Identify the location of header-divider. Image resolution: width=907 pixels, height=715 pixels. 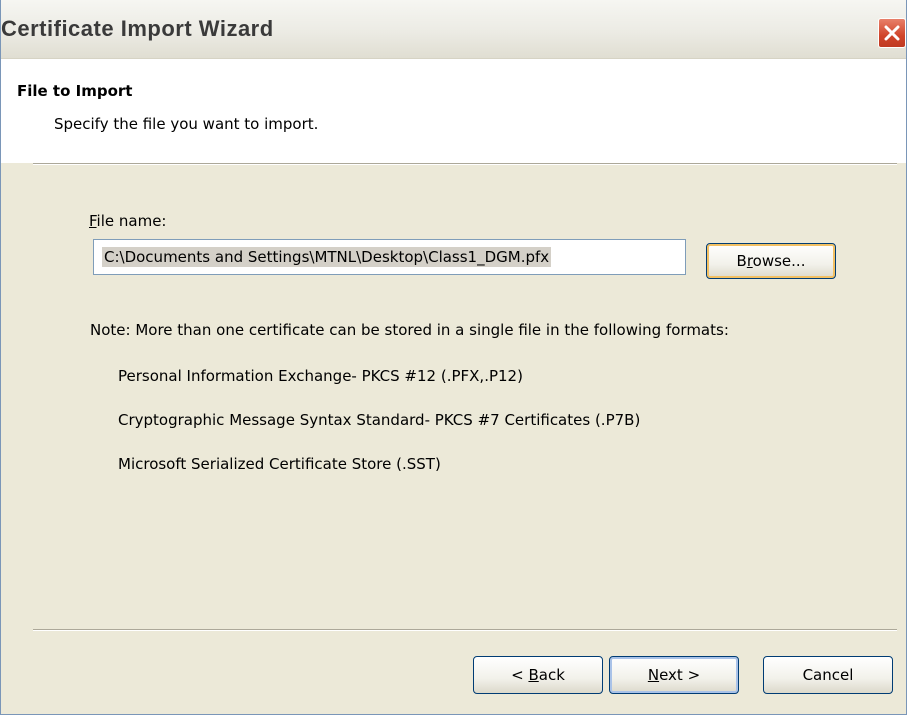
(465, 164).